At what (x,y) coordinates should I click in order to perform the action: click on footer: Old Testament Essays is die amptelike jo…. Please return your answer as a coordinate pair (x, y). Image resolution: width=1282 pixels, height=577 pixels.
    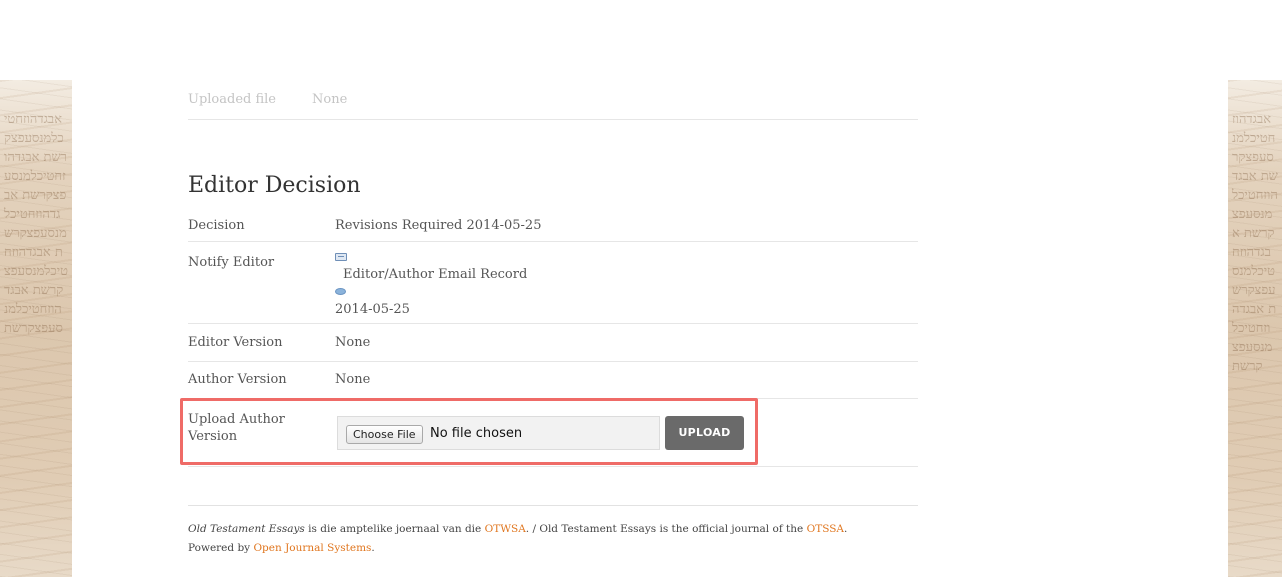
    Looking at the image, I should click on (518, 538).